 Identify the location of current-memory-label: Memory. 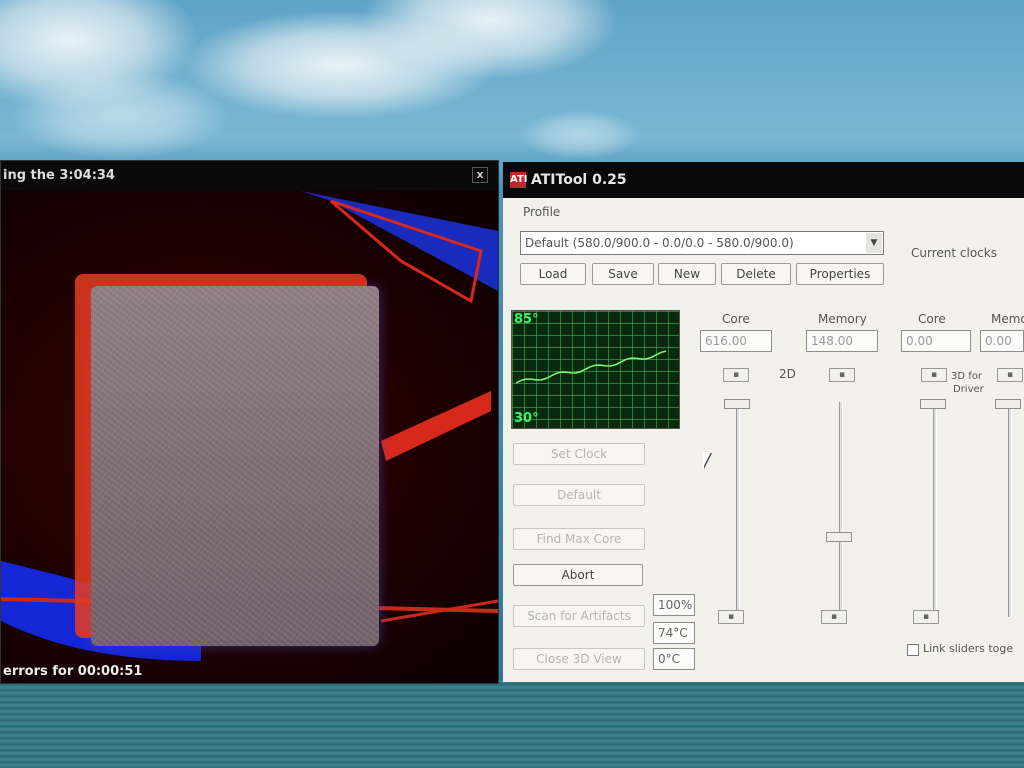
(1007, 319).